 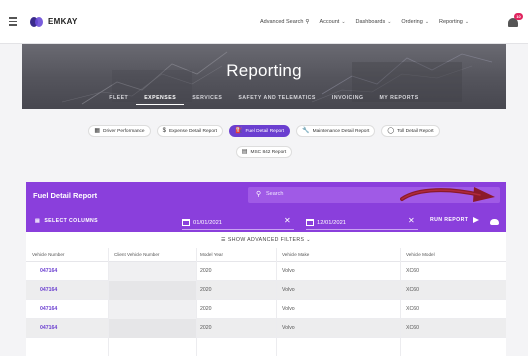 I want to click on chip-msc-842-report: ▤ MSC 842 Report, so click(x=264, y=152).